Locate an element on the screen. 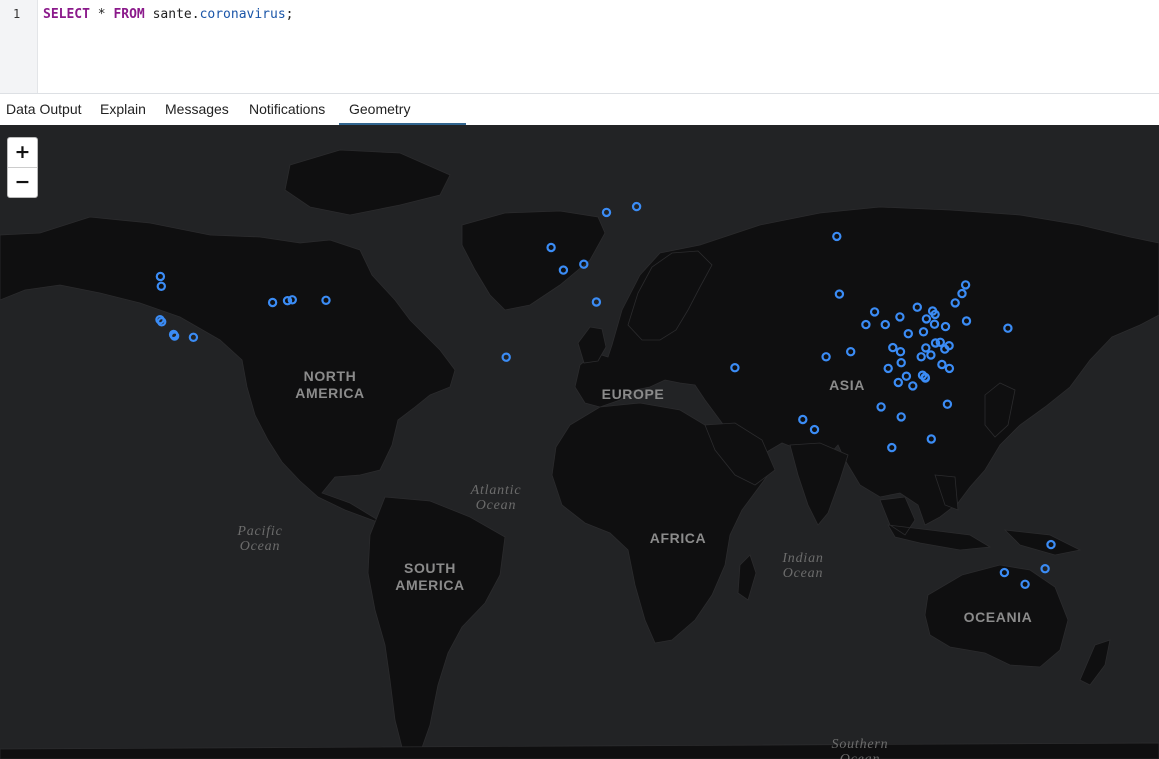 This screenshot has width=1159, height=759. tab-explain: Explain is located at coordinates (123, 109).